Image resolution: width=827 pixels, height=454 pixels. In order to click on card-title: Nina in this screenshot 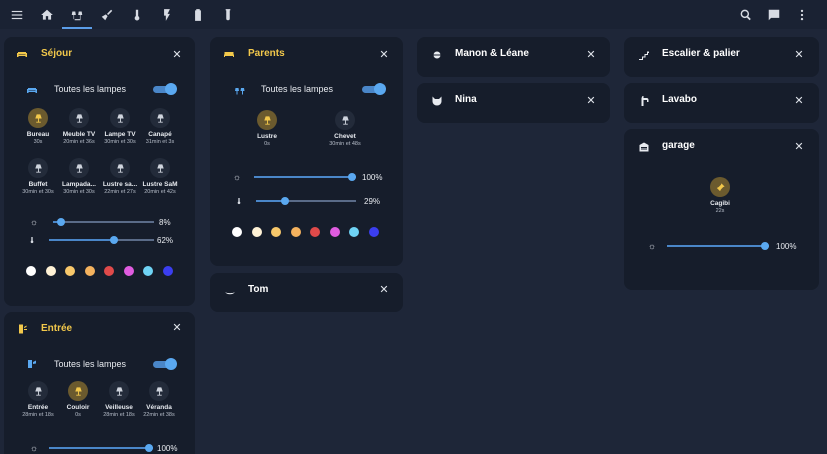, I will do `click(466, 99)`.